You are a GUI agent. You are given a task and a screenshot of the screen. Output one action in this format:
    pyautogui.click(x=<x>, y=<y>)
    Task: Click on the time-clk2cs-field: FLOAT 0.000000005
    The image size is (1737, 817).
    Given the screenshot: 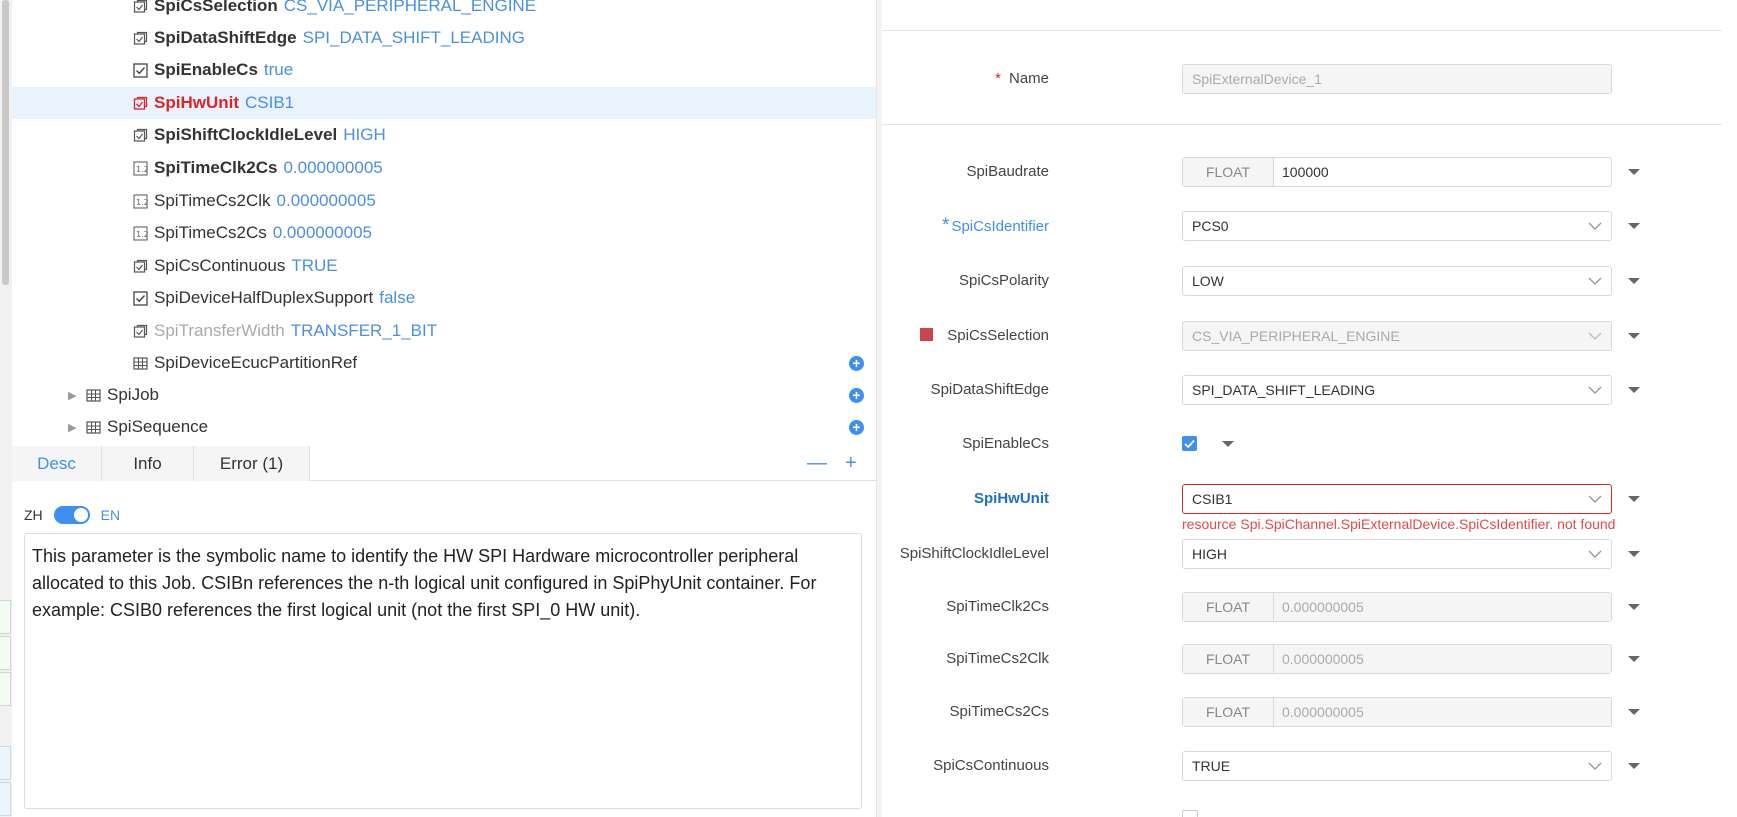 What is the action you would take?
    pyautogui.click(x=1397, y=607)
    